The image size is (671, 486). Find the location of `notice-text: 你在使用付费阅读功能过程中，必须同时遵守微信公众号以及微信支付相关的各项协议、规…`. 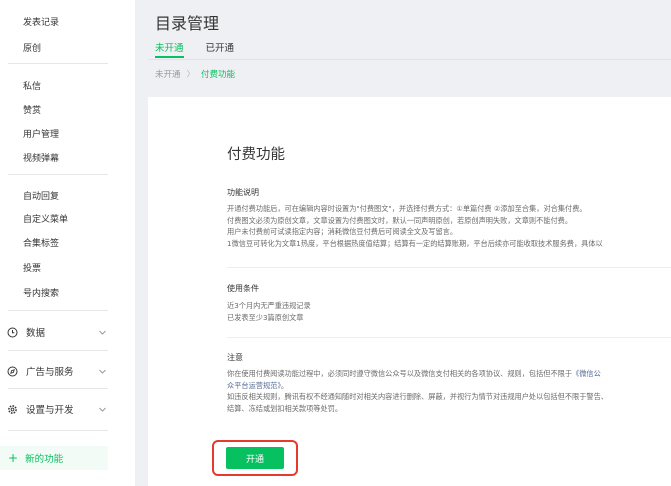

notice-text: 你在使用付费阅读功能过程中，必须同时遵守微信公众号以及微信支付相关的各项协议、规… is located at coordinates (400, 373).